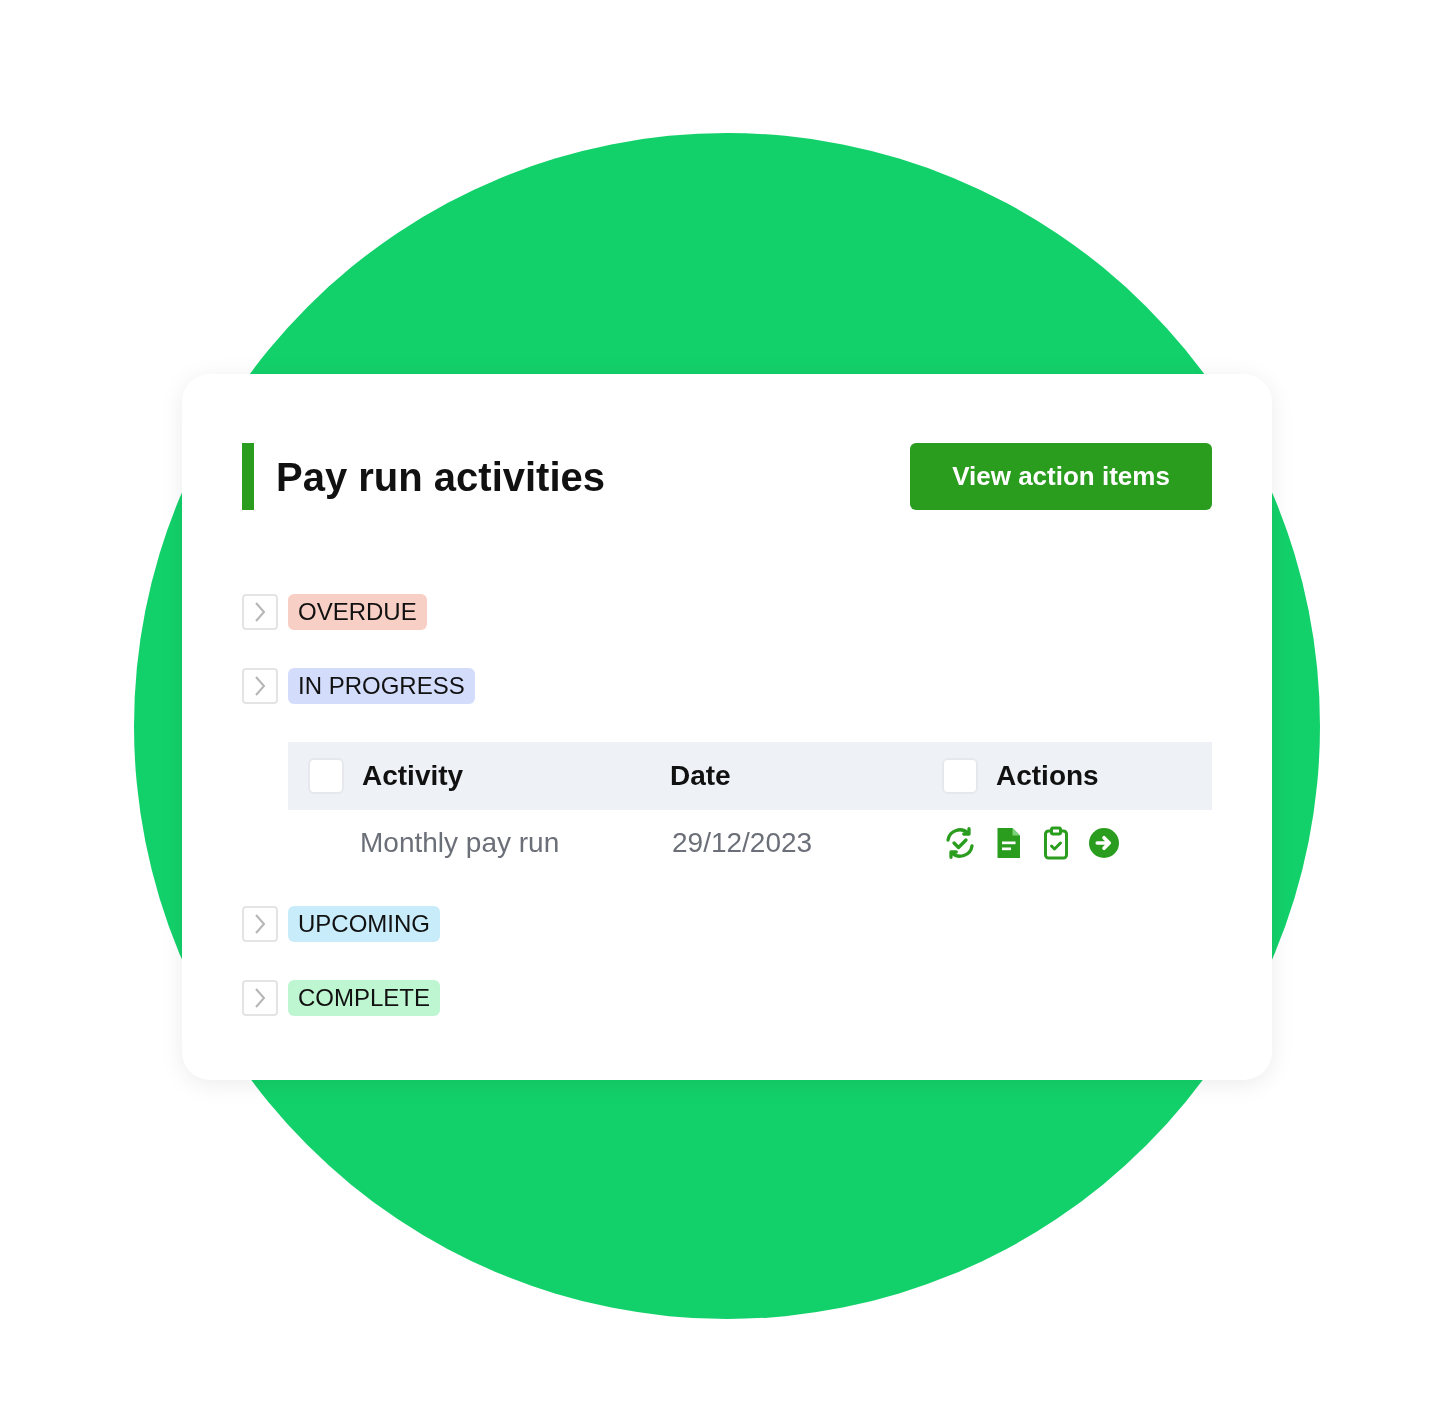 This screenshot has height=1420, width=1452. I want to click on status-tag: IN PROGRESS, so click(381, 686).